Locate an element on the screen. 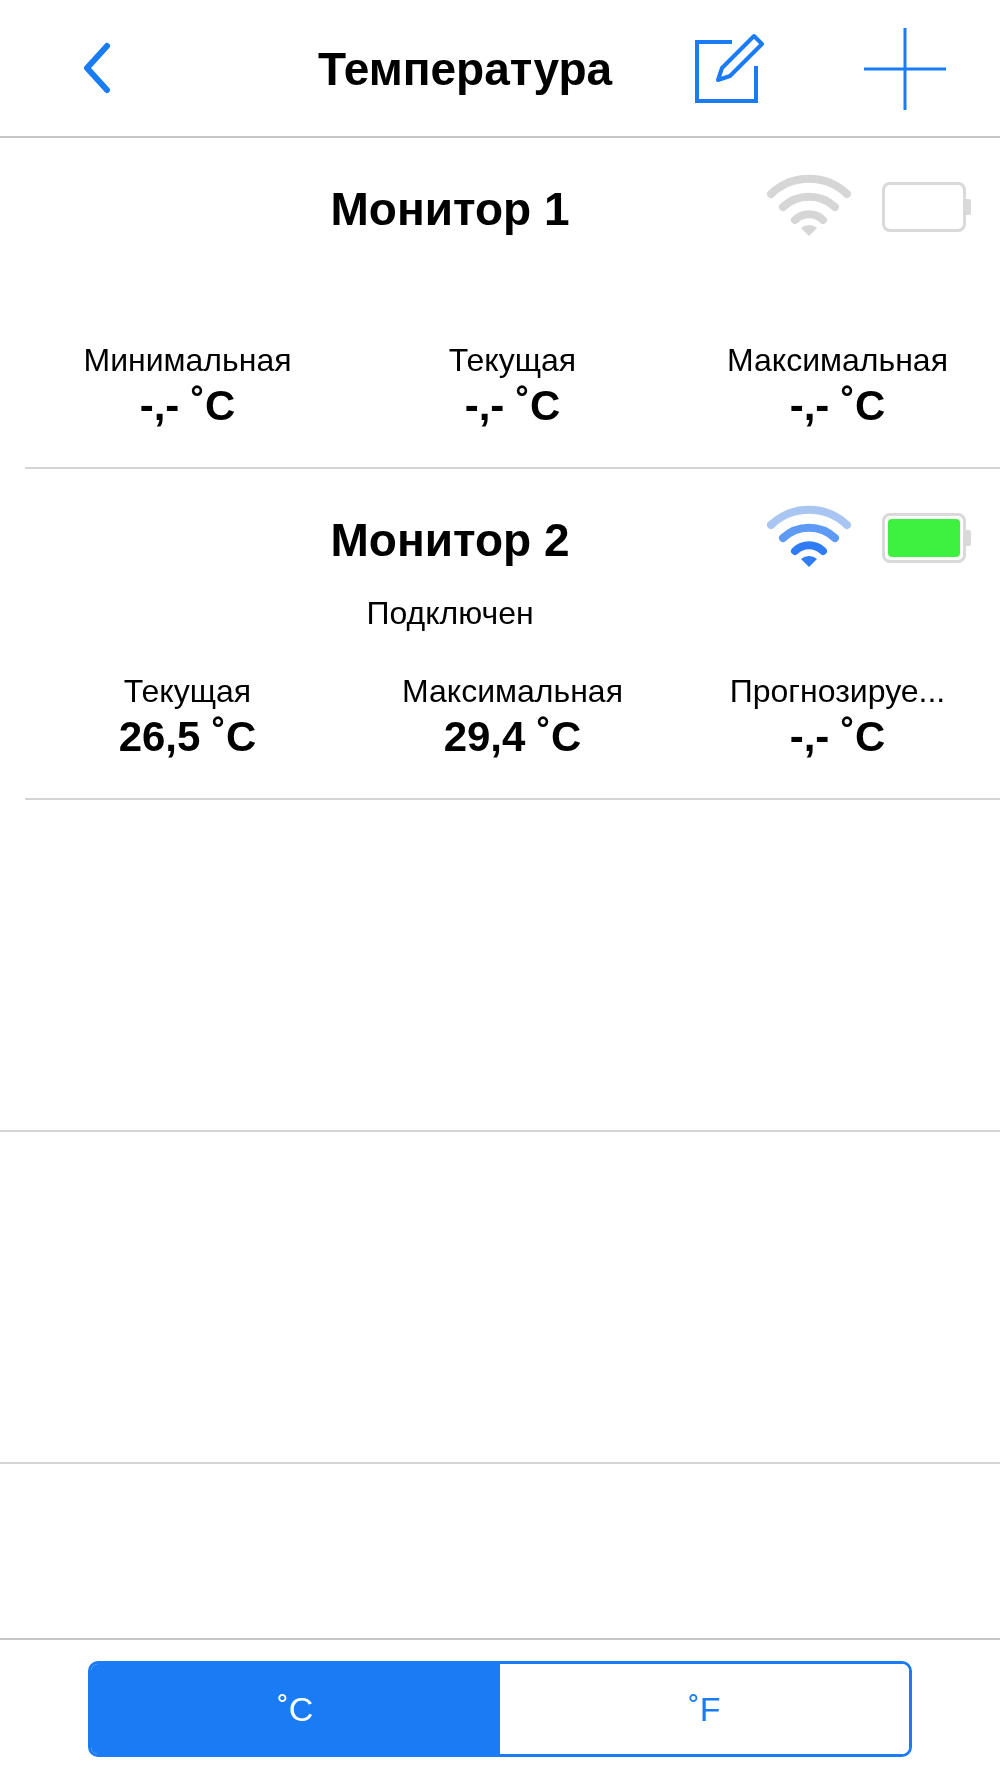 This screenshot has height=1778, width=1000. reading-label: Минимальная is located at coordinates (187, 360).